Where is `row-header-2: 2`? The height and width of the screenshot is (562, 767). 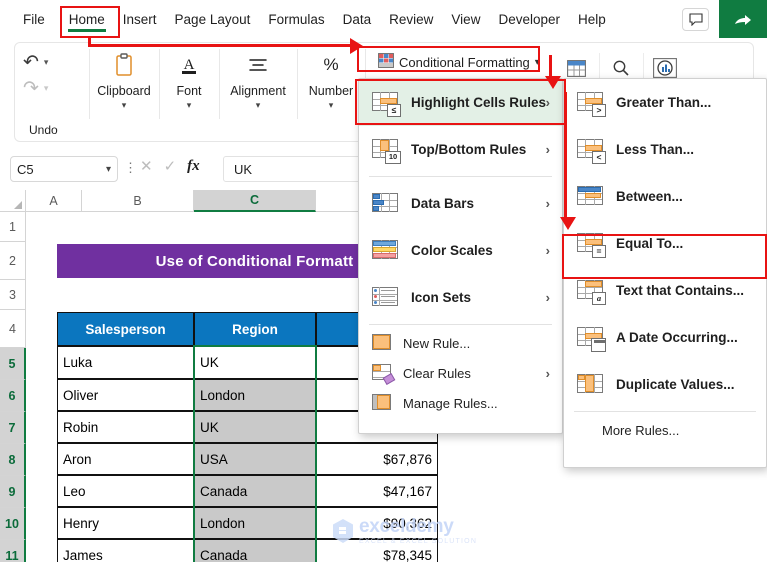 row-header-2: 2 is located at coordinates (13, 261).